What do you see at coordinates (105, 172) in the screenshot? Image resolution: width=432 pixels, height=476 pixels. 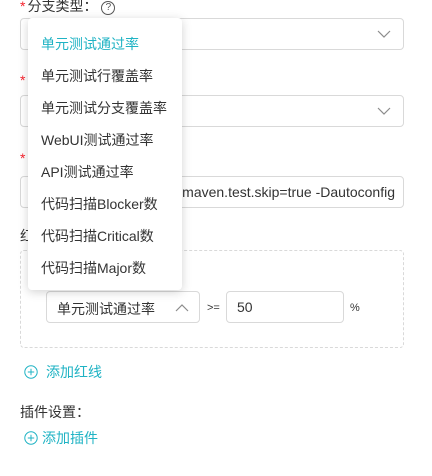 I see `dropdown-item: API测试通过率` at bounding box center [105, 172].